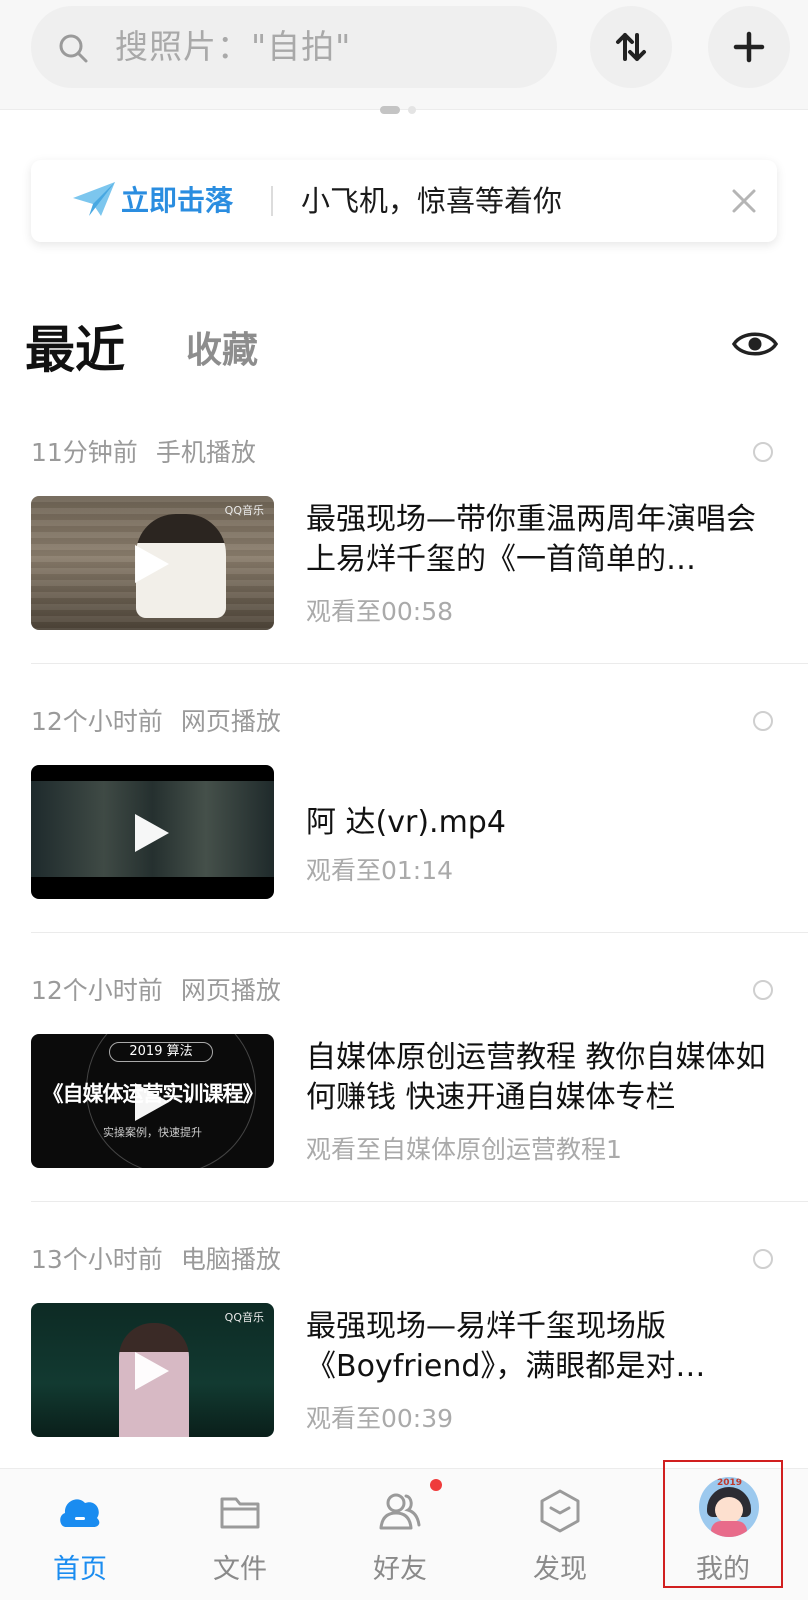 This screenshot has height=1600, width=808. What do you see at coordinates (143, 453) in the screenshot?
I see `item-meta: 11分钟前 手机播放` at bounding box center [143, 453].